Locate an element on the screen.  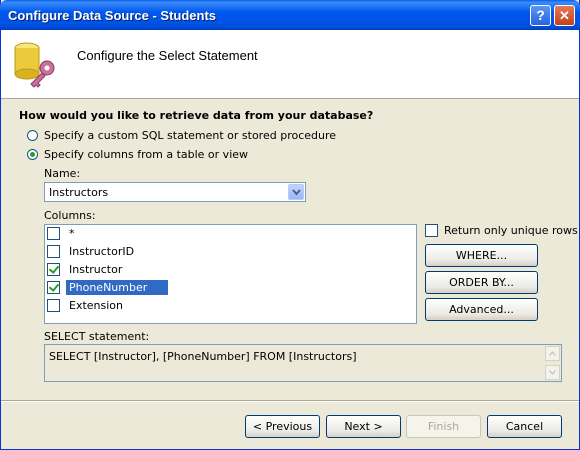
name-dropdown-value: Instructors is located at coordinates (79, 192).